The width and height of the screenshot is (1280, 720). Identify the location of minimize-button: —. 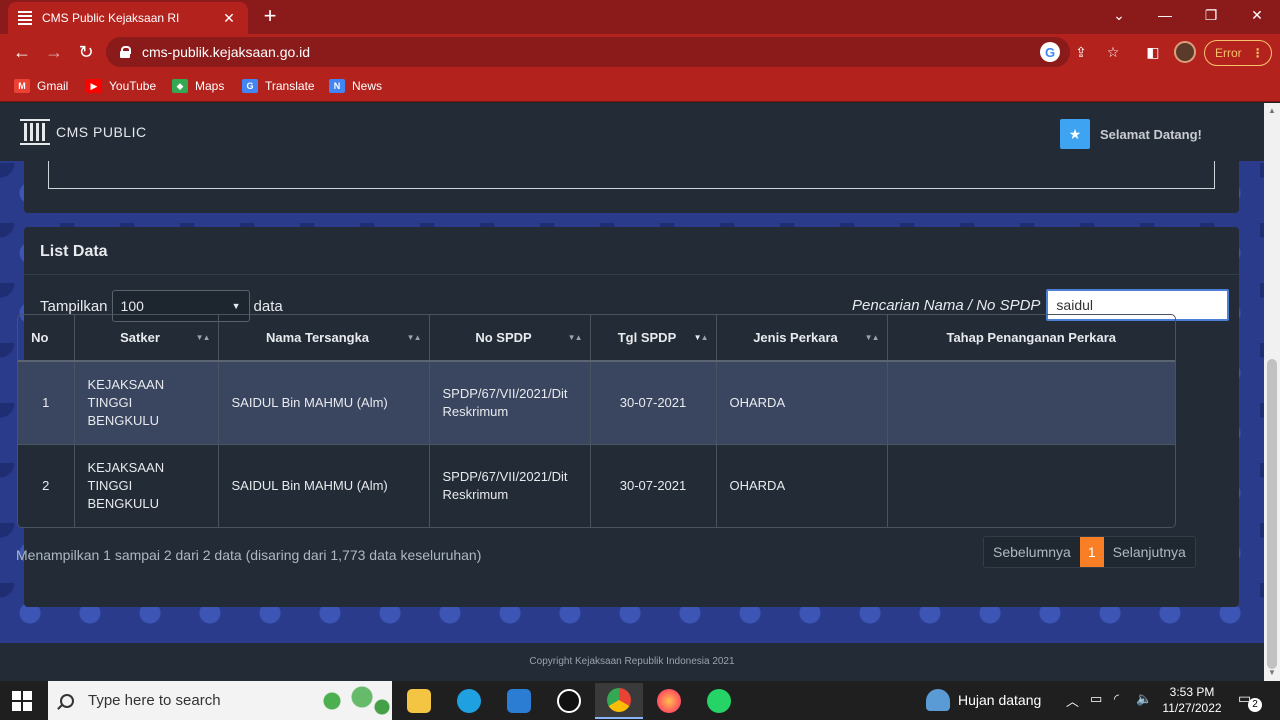
(1165, 15).